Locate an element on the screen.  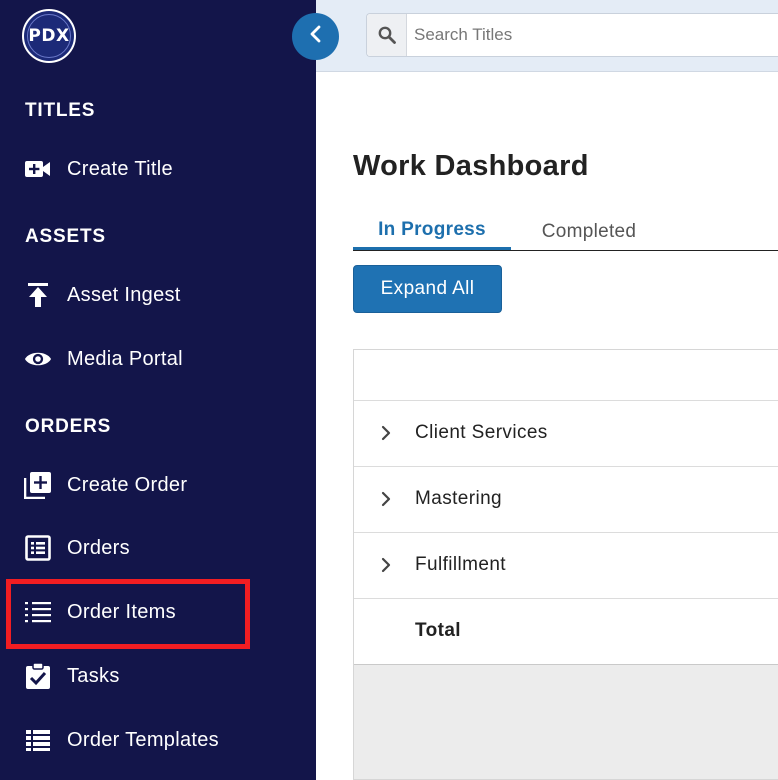
expand-all-button: Expand All is located at coordinates (427, 289).